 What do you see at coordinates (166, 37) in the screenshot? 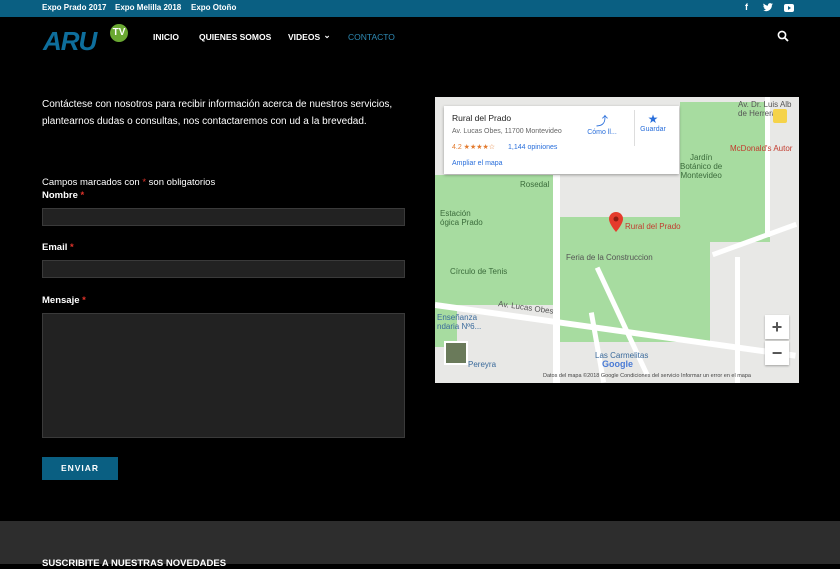
I see `nav-inicio: INICIO` at bounding box center [166, 37].